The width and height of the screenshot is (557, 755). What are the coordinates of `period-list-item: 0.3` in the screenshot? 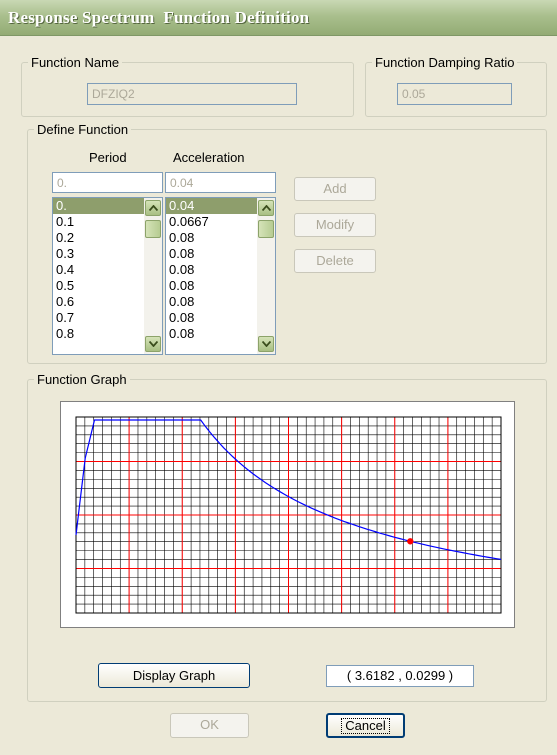 It's located at (98, 254).